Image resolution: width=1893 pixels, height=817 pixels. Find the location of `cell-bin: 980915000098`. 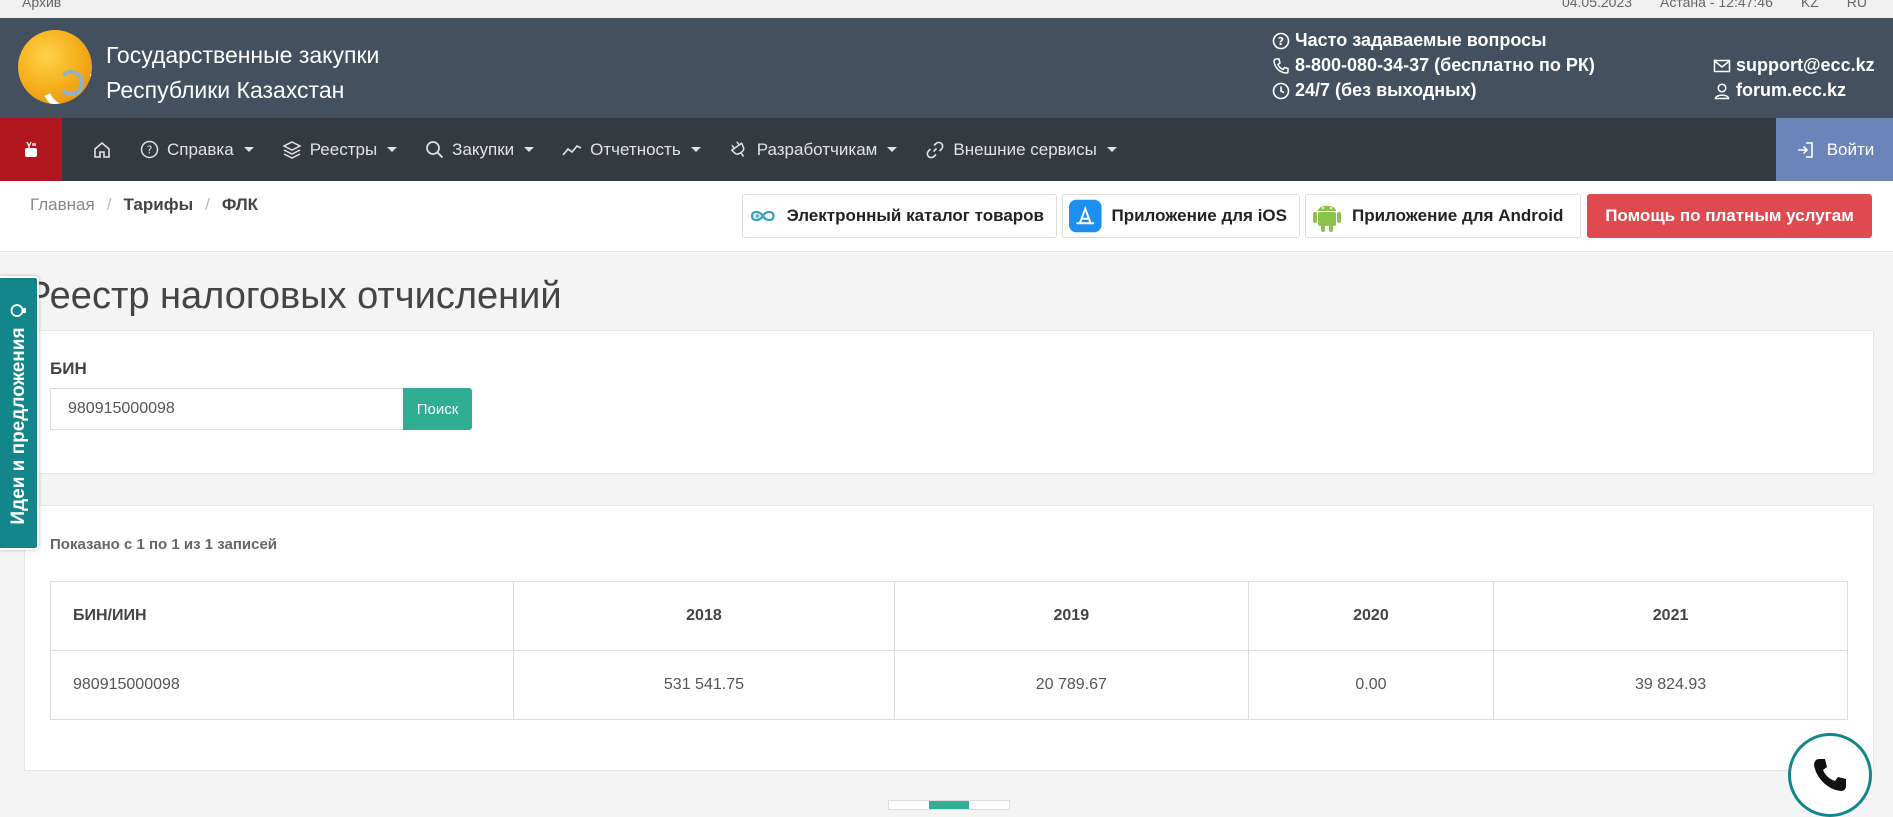

cell-bin: 980915000098 is located at coordinates (282, 685).